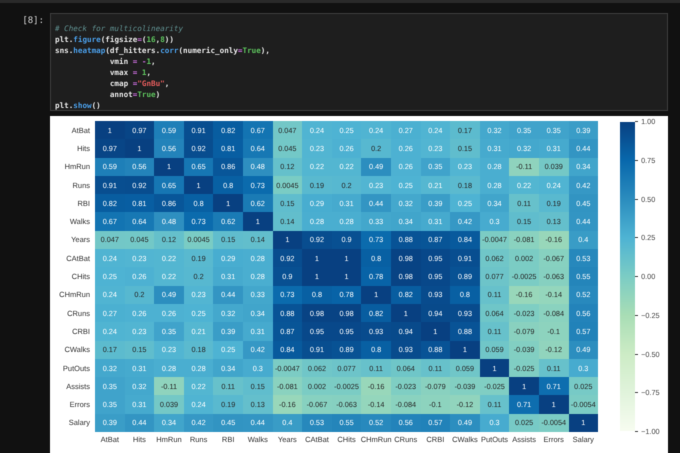  Describe the element at coordinates (33, 20) in the screenshot. I see `execution-count: [8]:` at that location.